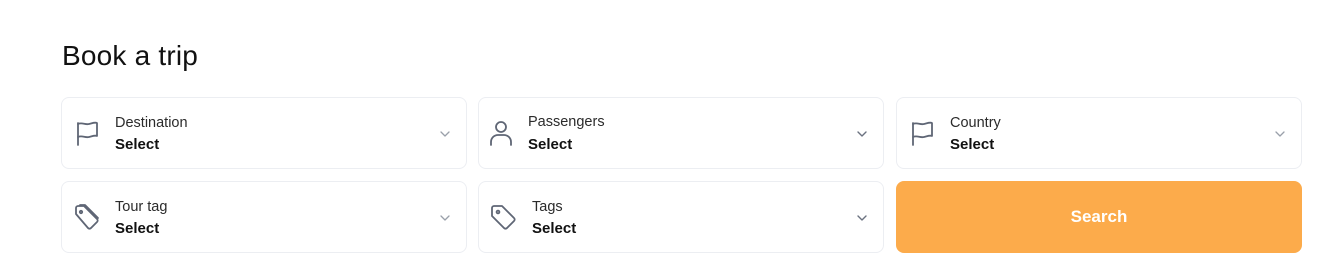  What do you see at coordinates (550, 144) in the screenshot?
I see `passengers-value: Select` at bounding box center [550, 144].